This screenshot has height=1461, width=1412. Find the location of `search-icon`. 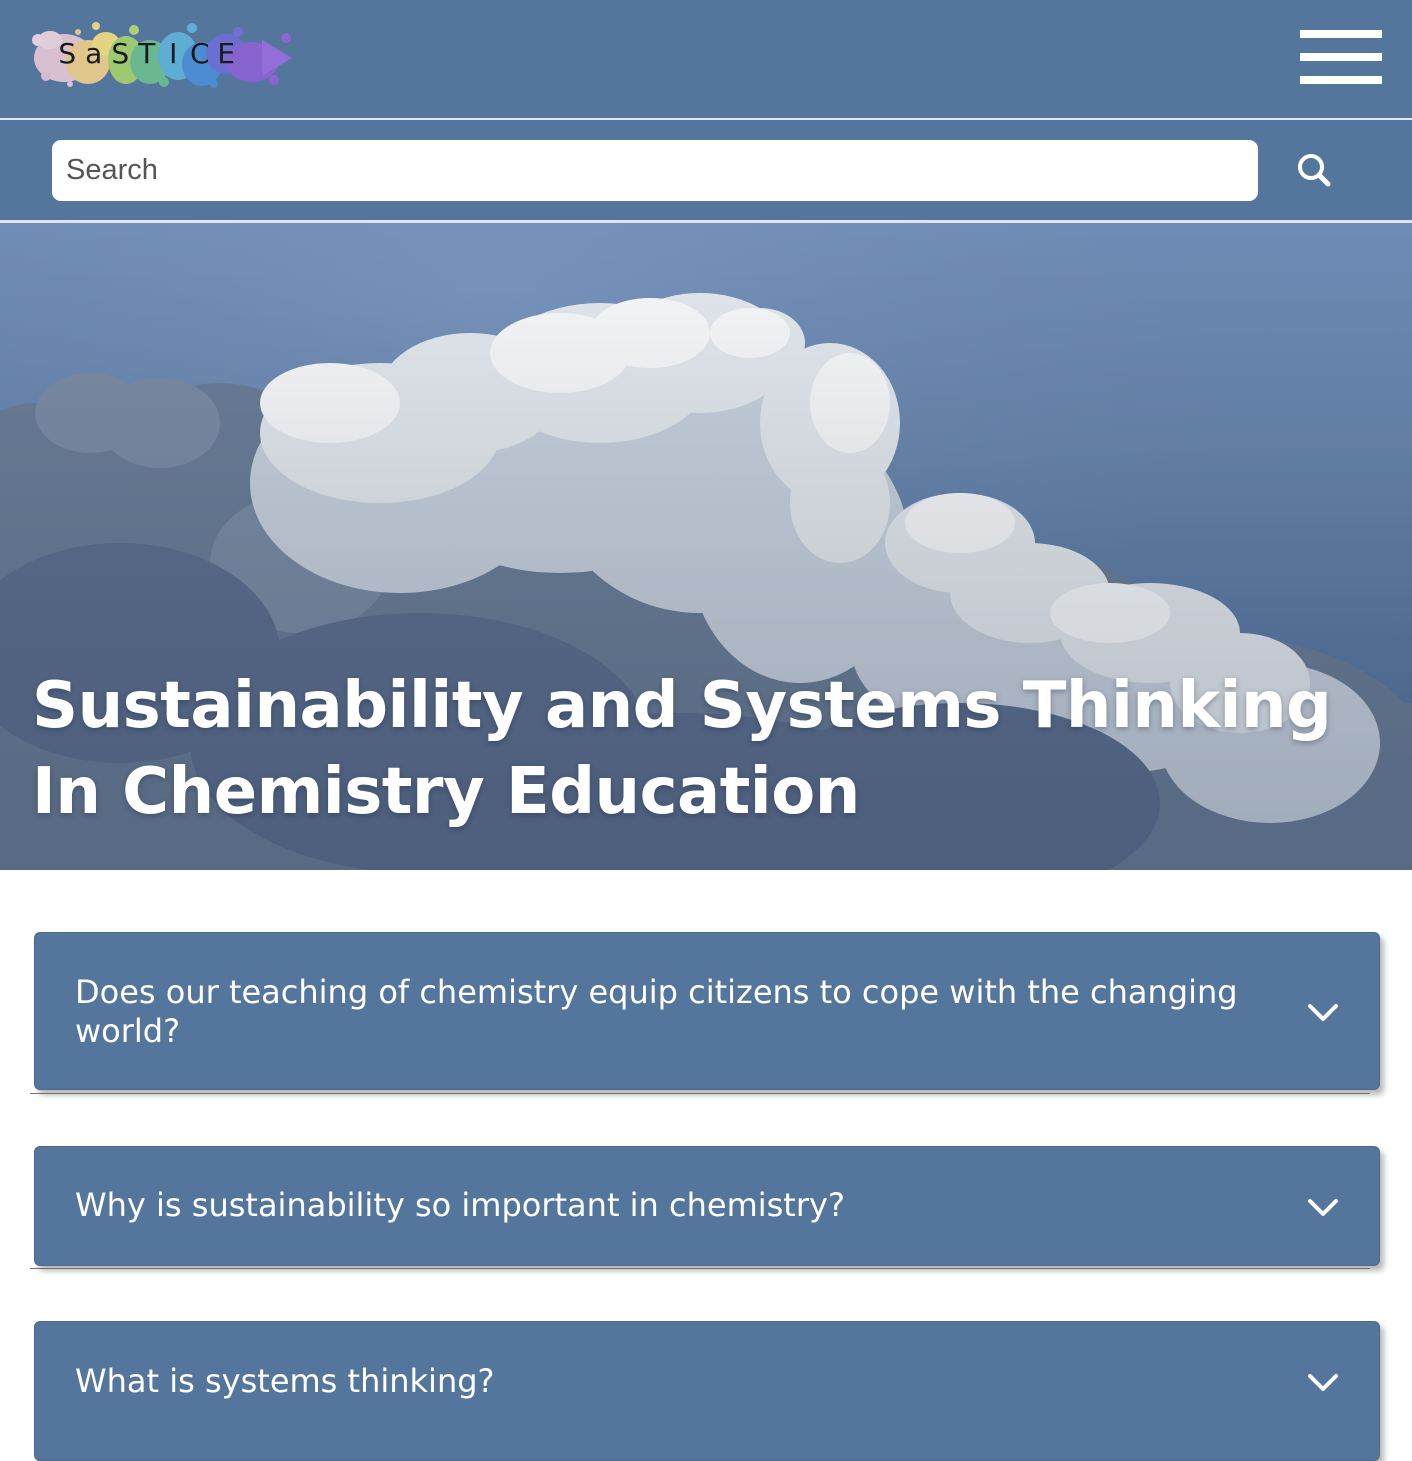

search-icon is located at coordinates (1314, 170).